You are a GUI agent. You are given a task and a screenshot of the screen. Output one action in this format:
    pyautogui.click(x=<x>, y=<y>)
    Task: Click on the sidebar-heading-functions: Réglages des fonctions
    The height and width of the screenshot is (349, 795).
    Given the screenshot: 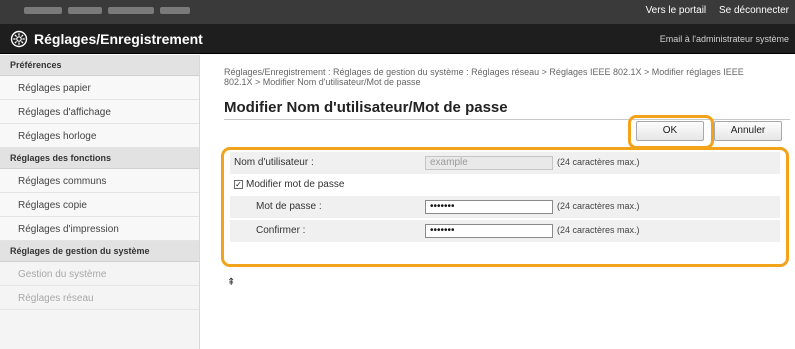 What is the action you would take?
    pyautogui.click(x=99, y=158)
    